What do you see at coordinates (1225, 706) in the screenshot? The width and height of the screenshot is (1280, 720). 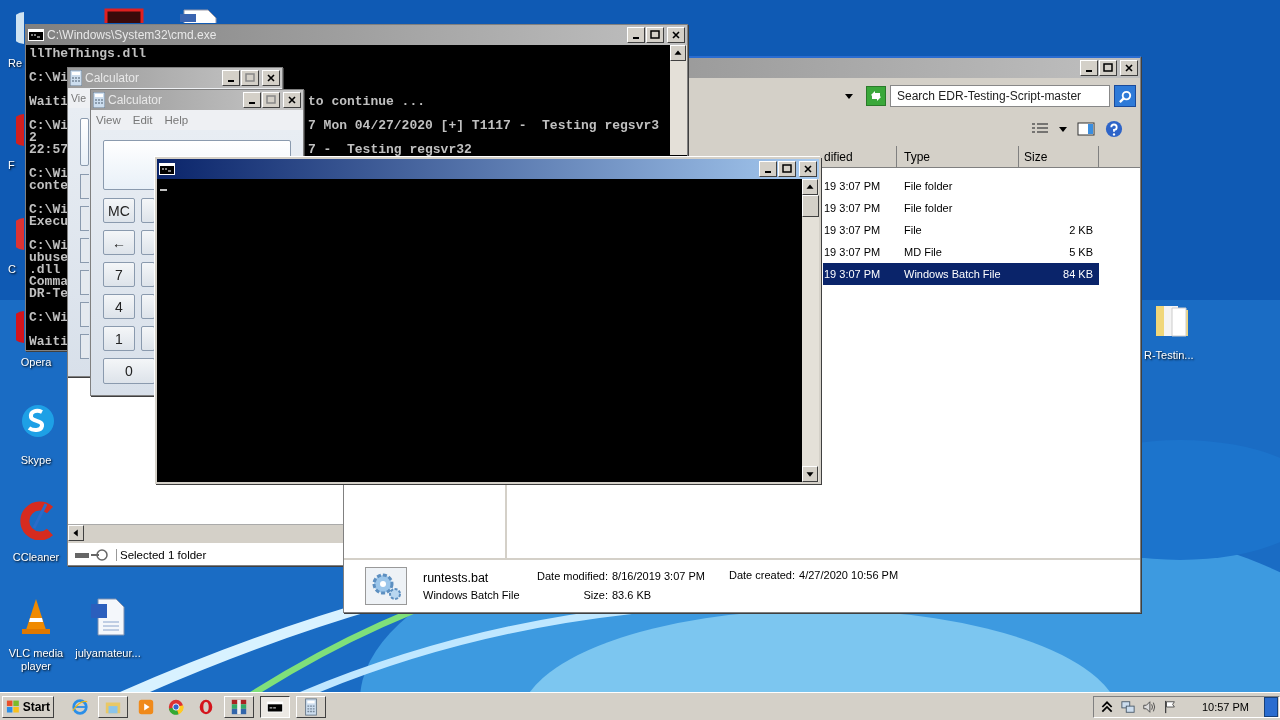 I see `clock: 10:57 PM` at bounding box center [1225, 706].